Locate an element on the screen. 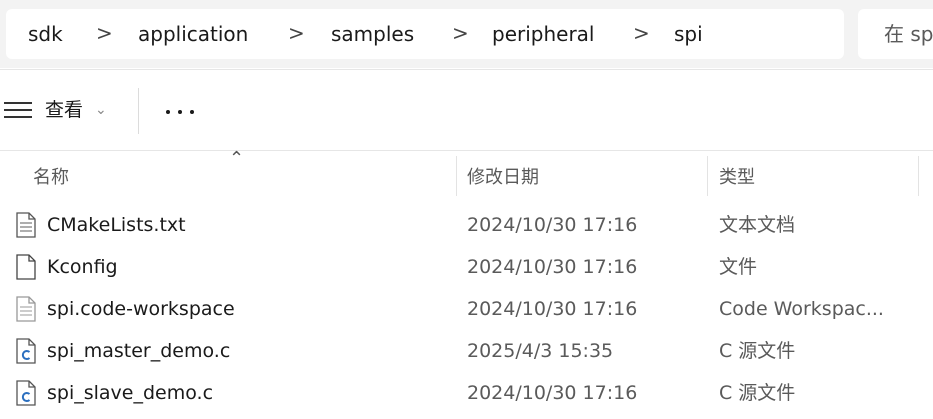 This screenshot has height=419, width=933. file-type: 文本文档 is located at coordinates (757, 225).